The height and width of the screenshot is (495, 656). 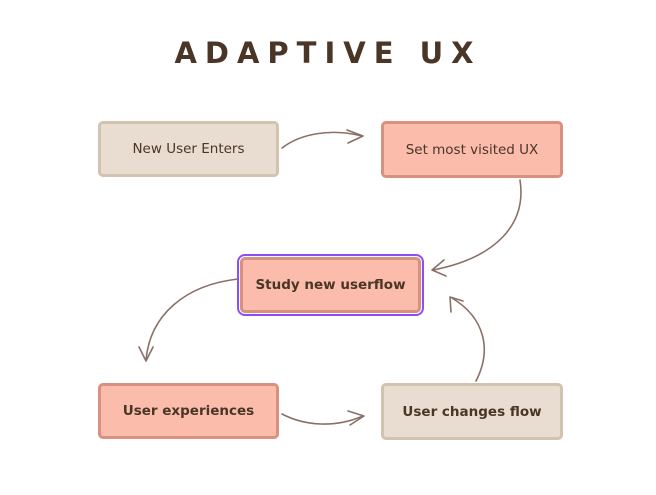 I want to click on arrow-set-to-study, so click(x=476, y=228).